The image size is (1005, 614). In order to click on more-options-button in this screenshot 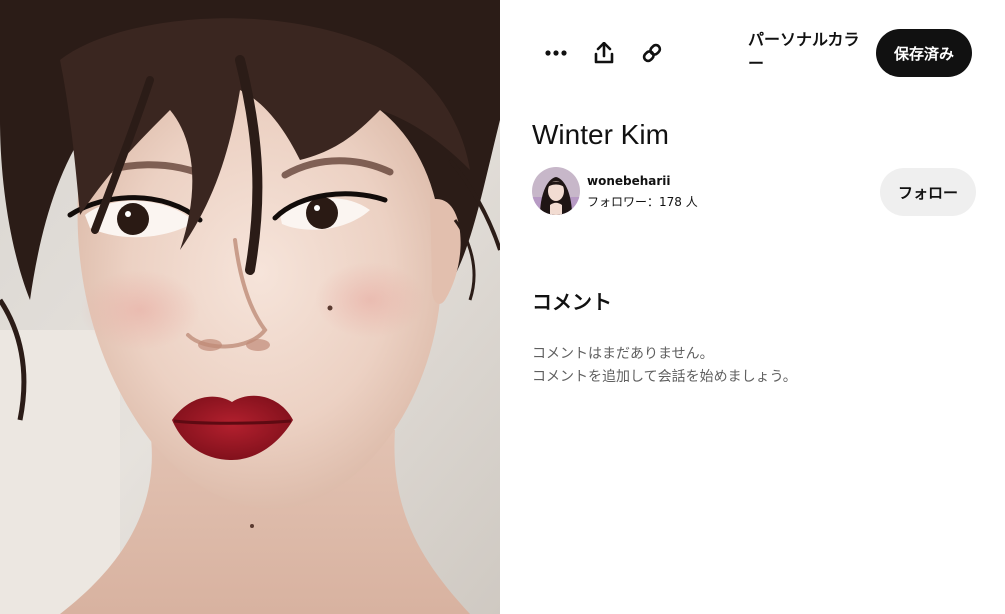, I will do `click(556, 53)`.